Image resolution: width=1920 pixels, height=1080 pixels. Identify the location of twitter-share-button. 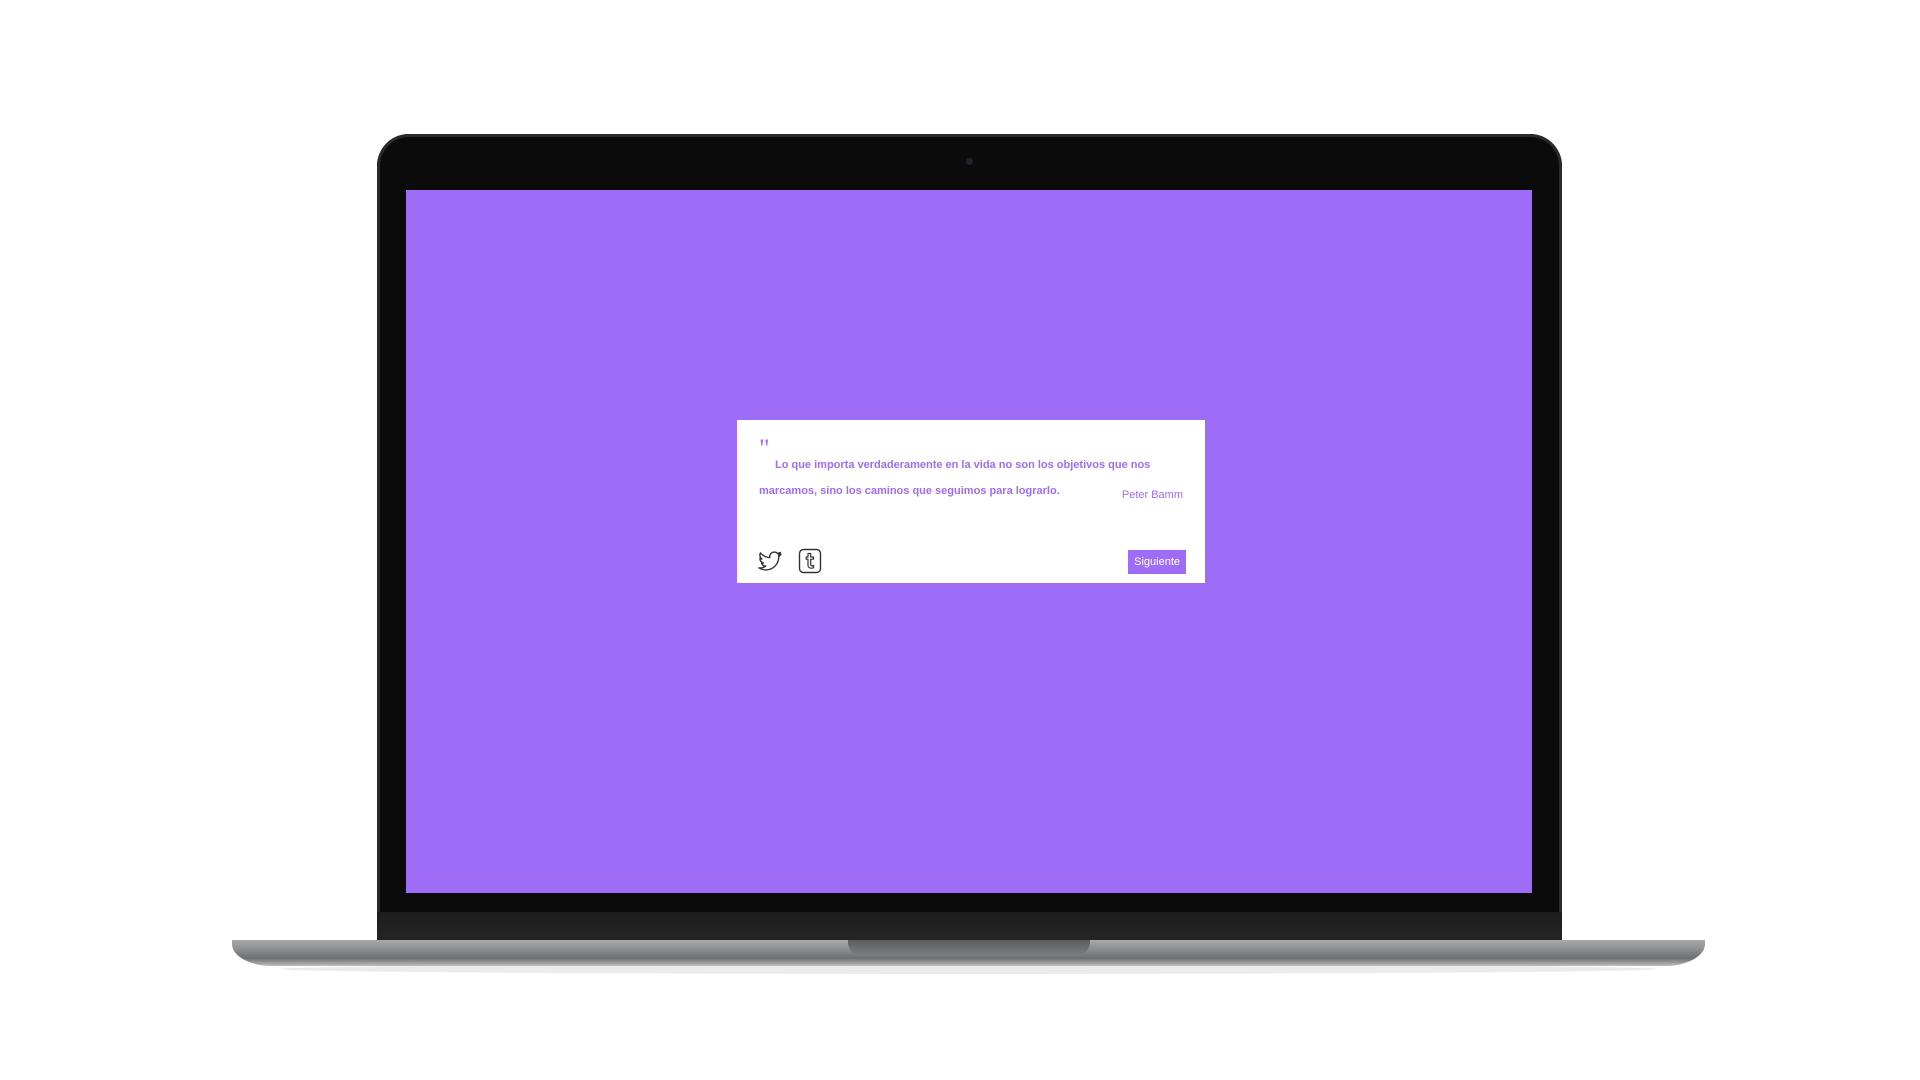
(770, 562).